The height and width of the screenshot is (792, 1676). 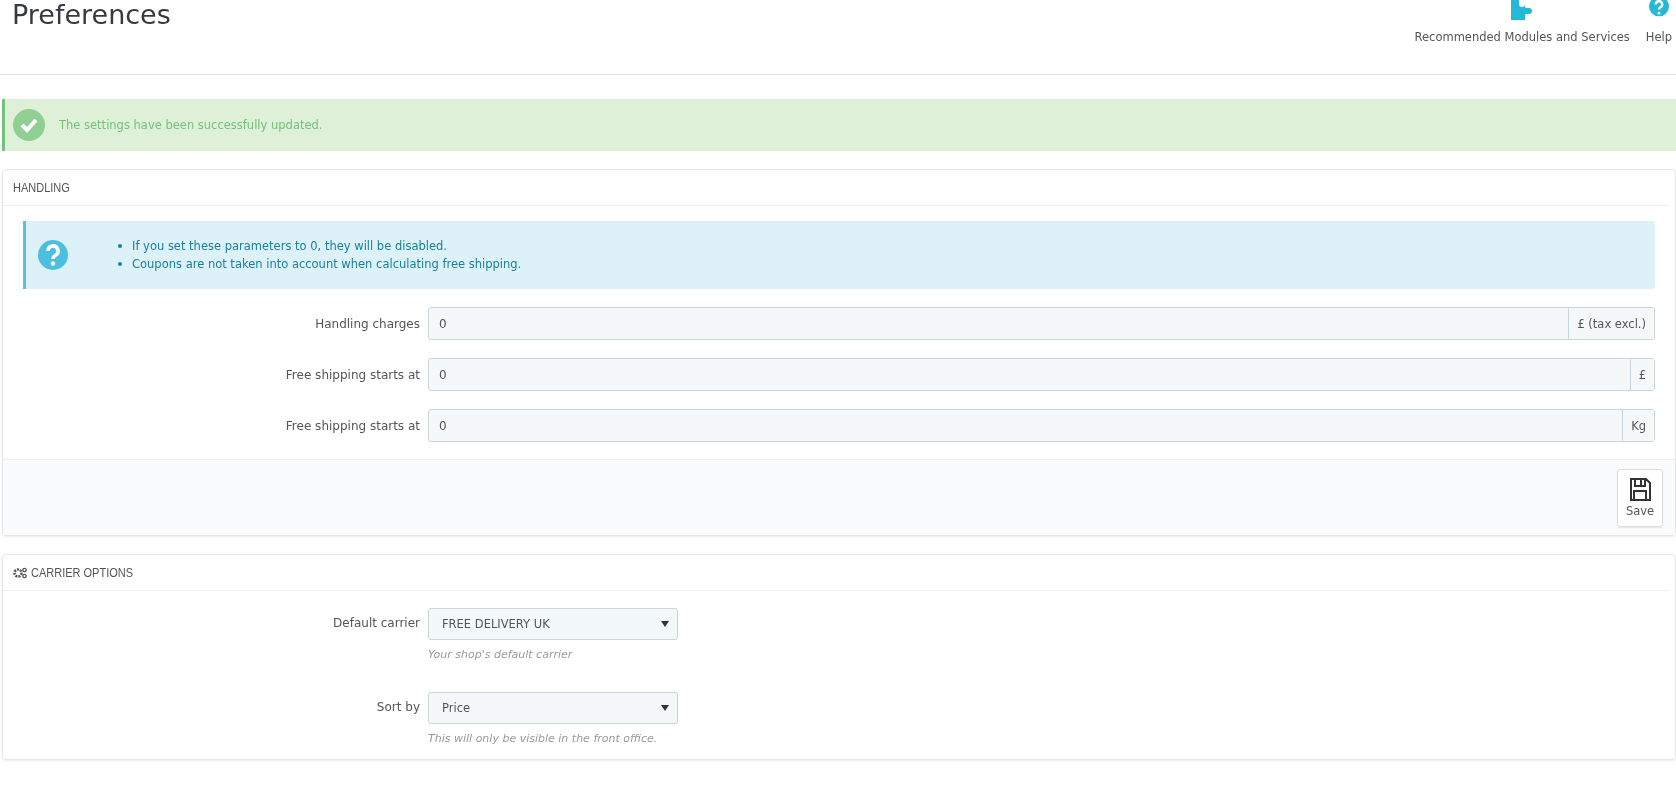 What do you see at coordinates (82, 572) in the screenshot?
I see `panel-heading: CARRIER OPTIONS` at bounding box center [82, 572].